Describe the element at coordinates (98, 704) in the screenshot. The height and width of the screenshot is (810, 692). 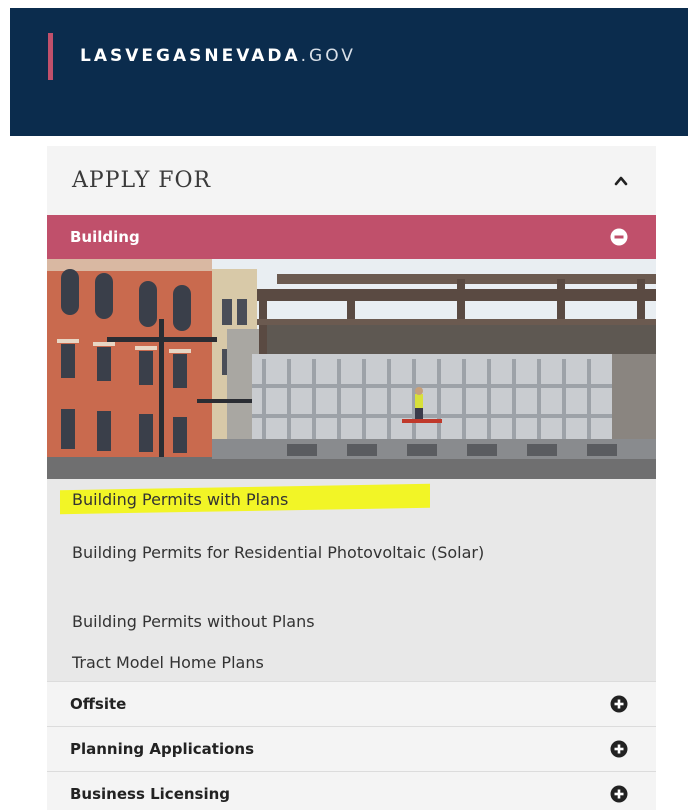
I see `offsite-label: Offsite` at that location.